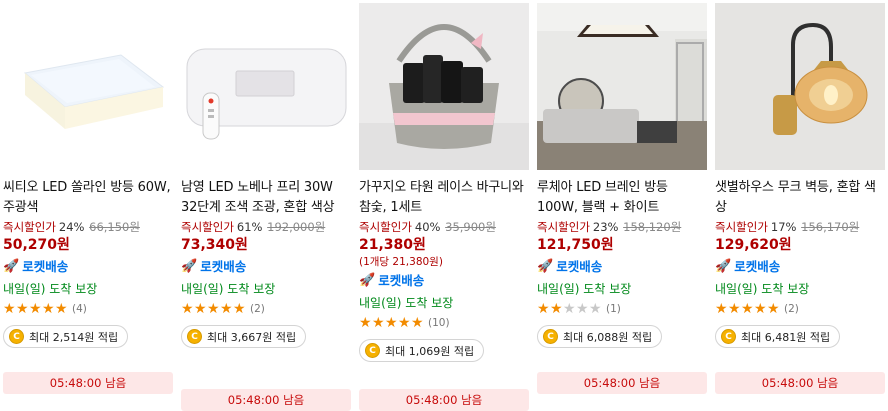  What do you see at coordinates (786, 337) in the screenshot?
I see `reward-text: 최대 6,481원 적립` at bounding box center [786, 337].